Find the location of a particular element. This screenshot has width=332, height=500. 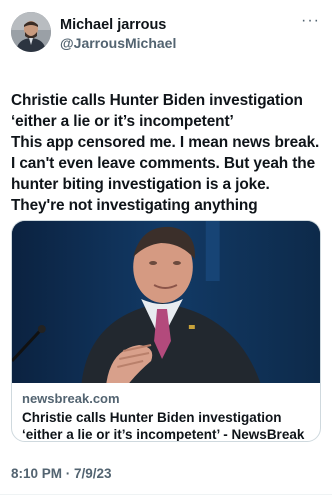

divider is located at coordinates (166, 494).